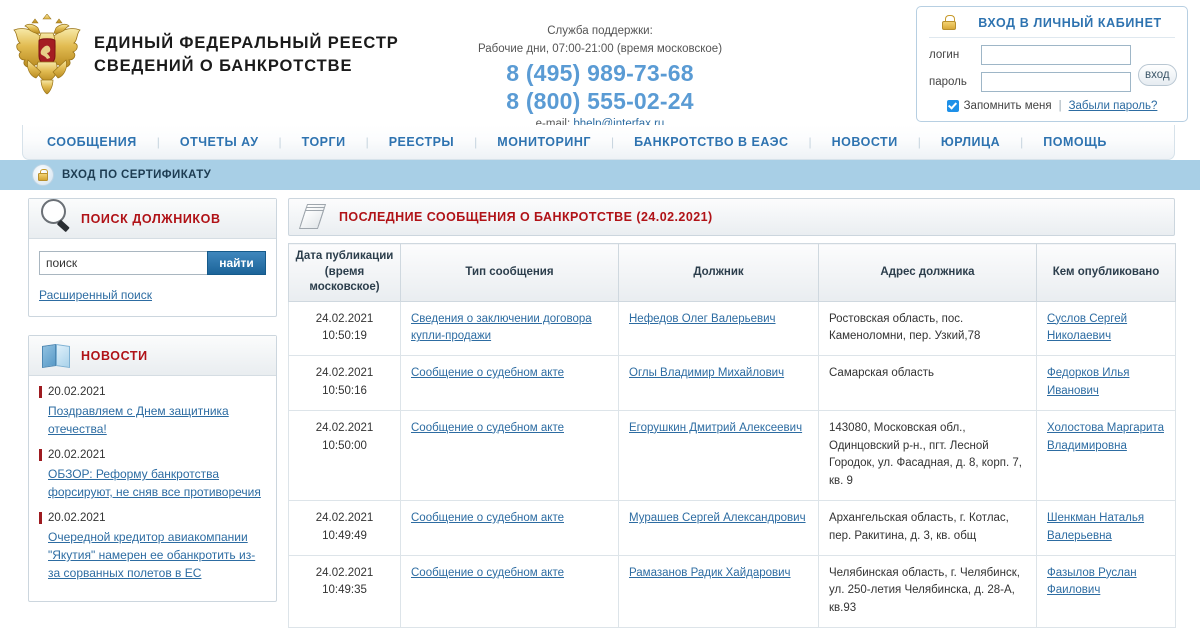 The width and height of the screenshot is (1200, 628). Describe the element at coordinates (544, 142) in the screenshot. I see `nav-item-5: МОНИТОРИНГ` at that location.